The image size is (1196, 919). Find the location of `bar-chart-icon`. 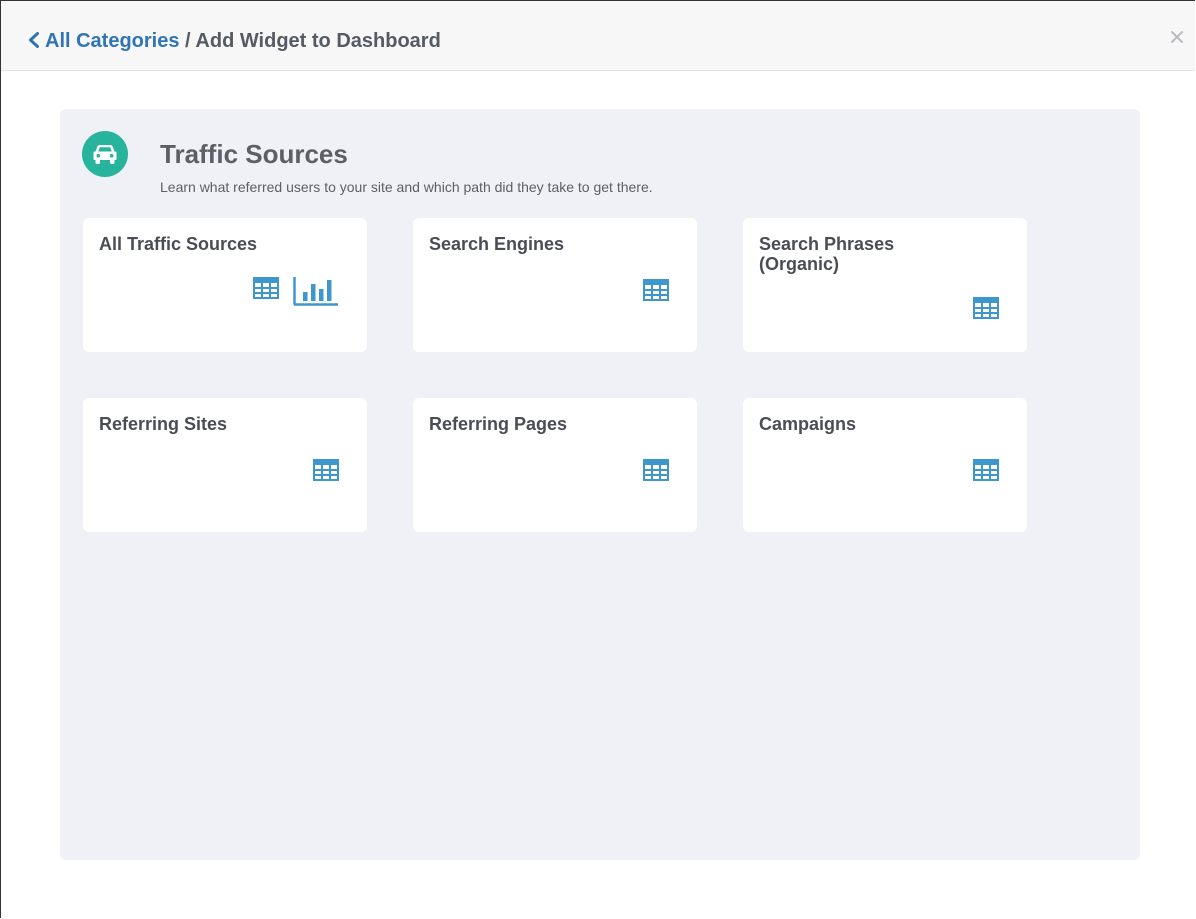

bar-chart-icon is located at coordinates (316, 291).